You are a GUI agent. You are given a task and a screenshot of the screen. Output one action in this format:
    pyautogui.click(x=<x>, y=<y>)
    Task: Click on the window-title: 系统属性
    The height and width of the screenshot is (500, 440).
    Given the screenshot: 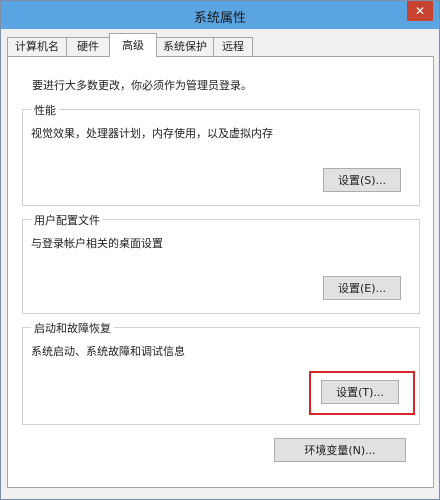 What is the action you would take?
    pyautogui.click(x=219, y=18)
    